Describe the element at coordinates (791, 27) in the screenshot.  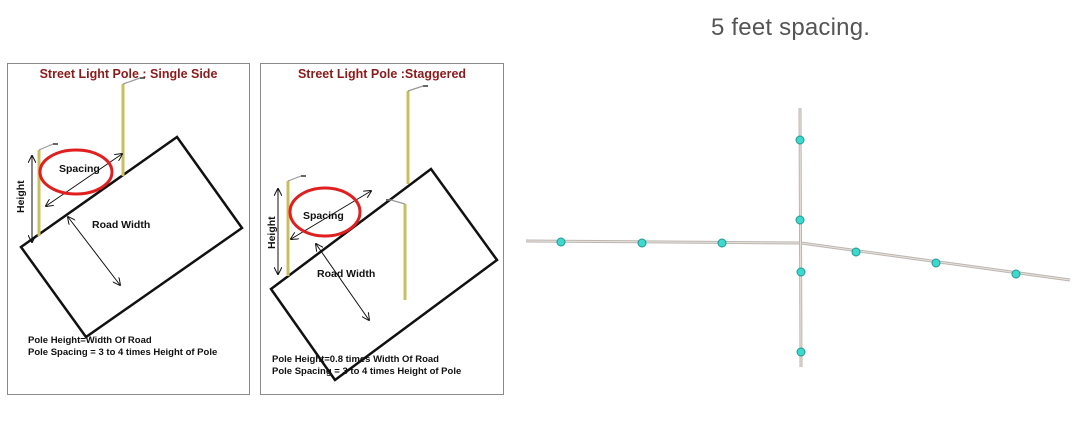
I see `caption-text: 5 feet spacing.` at that location.